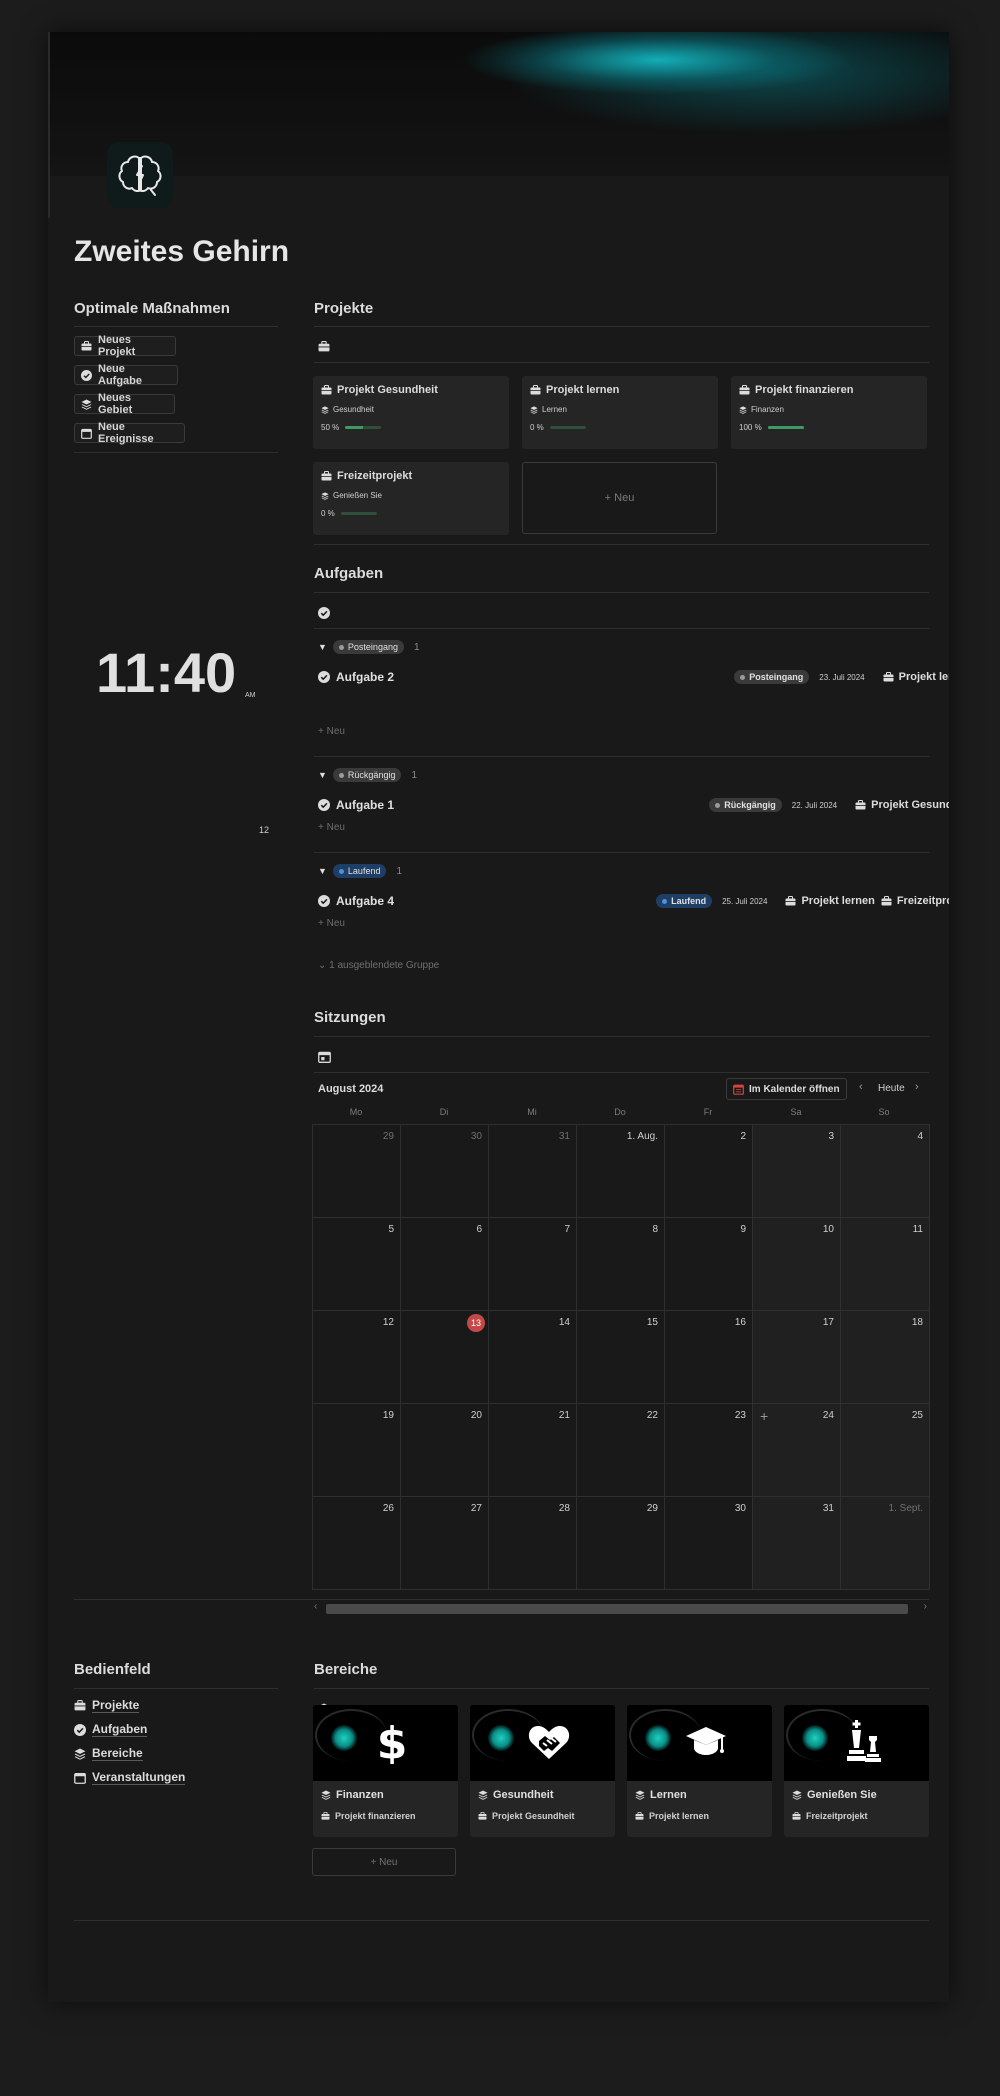 The width and height of the screenshot is (1000, 2096). I want to click on new-project-card: + Neu, so click(619, 498).